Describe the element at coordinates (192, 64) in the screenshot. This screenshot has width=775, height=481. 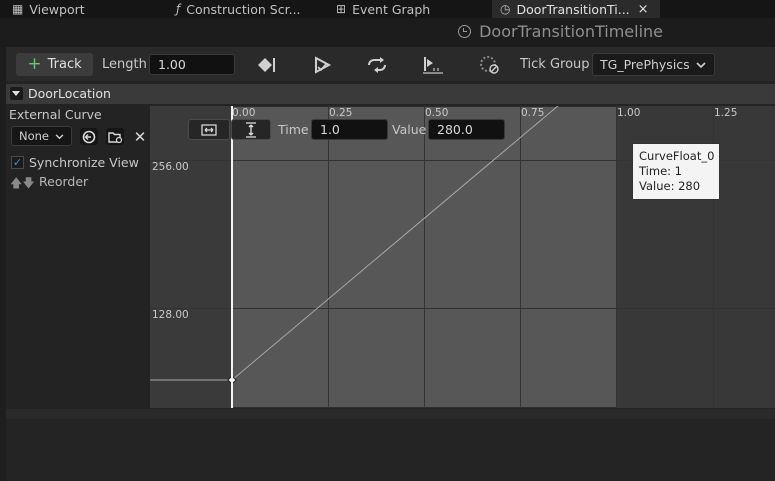
I see `length-input: 1.00` at that location.